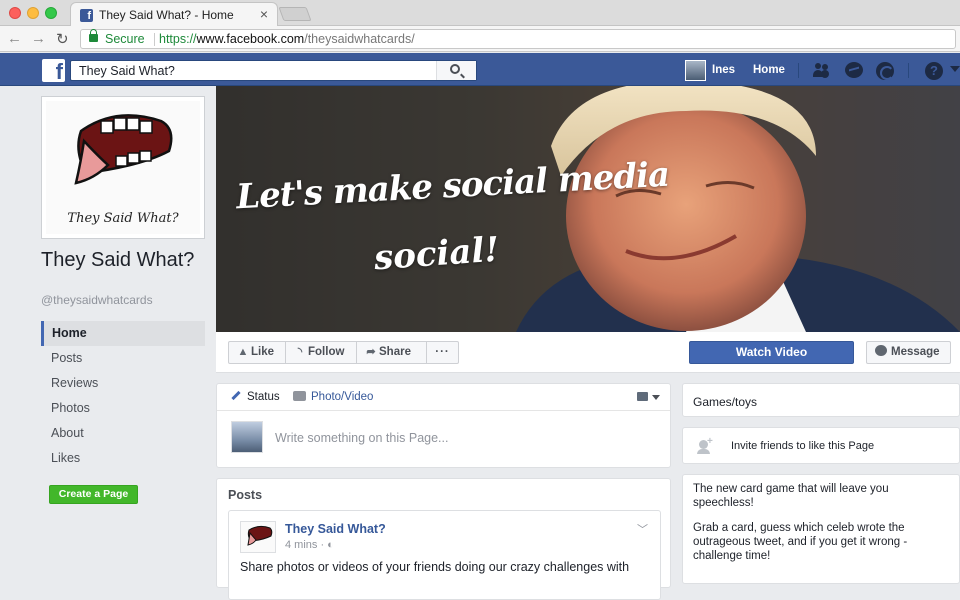 The width and height of the screenshot is (960, 600). What do you see at coordinates (480, 69) in the screenshot?
I see `facebook-top-bar: f They Said What? Ines Home ?` at bounding box center [480, 69].